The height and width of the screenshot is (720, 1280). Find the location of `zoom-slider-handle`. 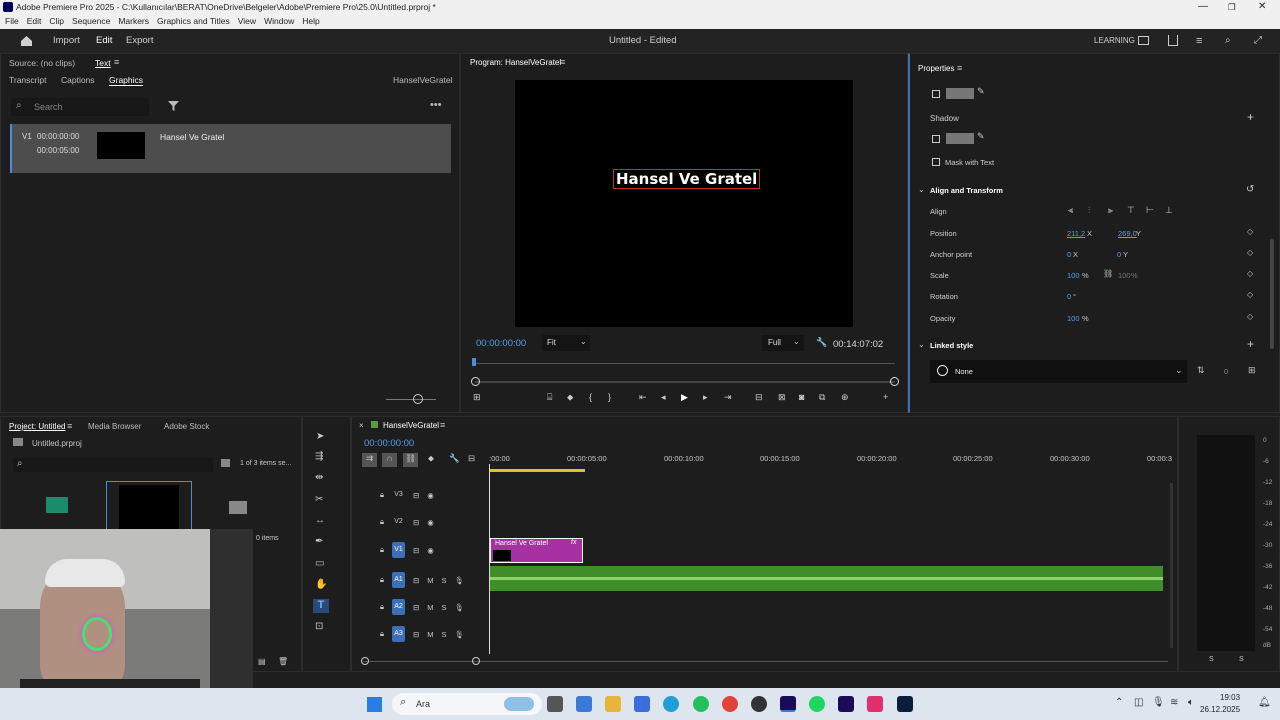

zoom-slider-handle is located at coordinates (418, 399).